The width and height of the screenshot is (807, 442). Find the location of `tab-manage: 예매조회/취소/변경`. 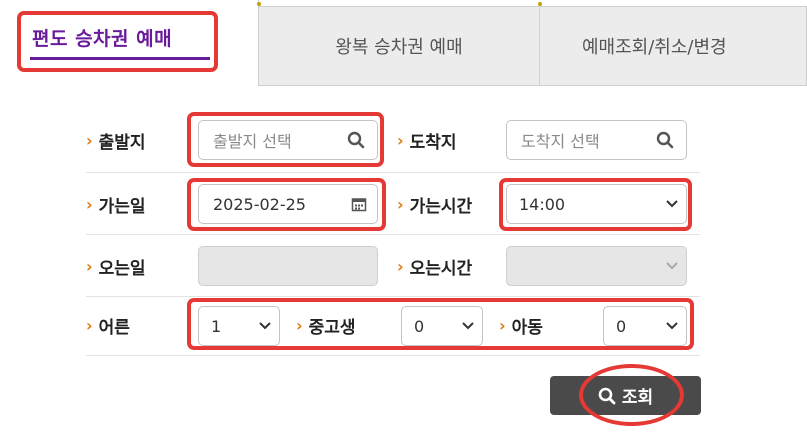

tab-manage: 예매조회/취소/변경 is located at coordinates (673, 46).